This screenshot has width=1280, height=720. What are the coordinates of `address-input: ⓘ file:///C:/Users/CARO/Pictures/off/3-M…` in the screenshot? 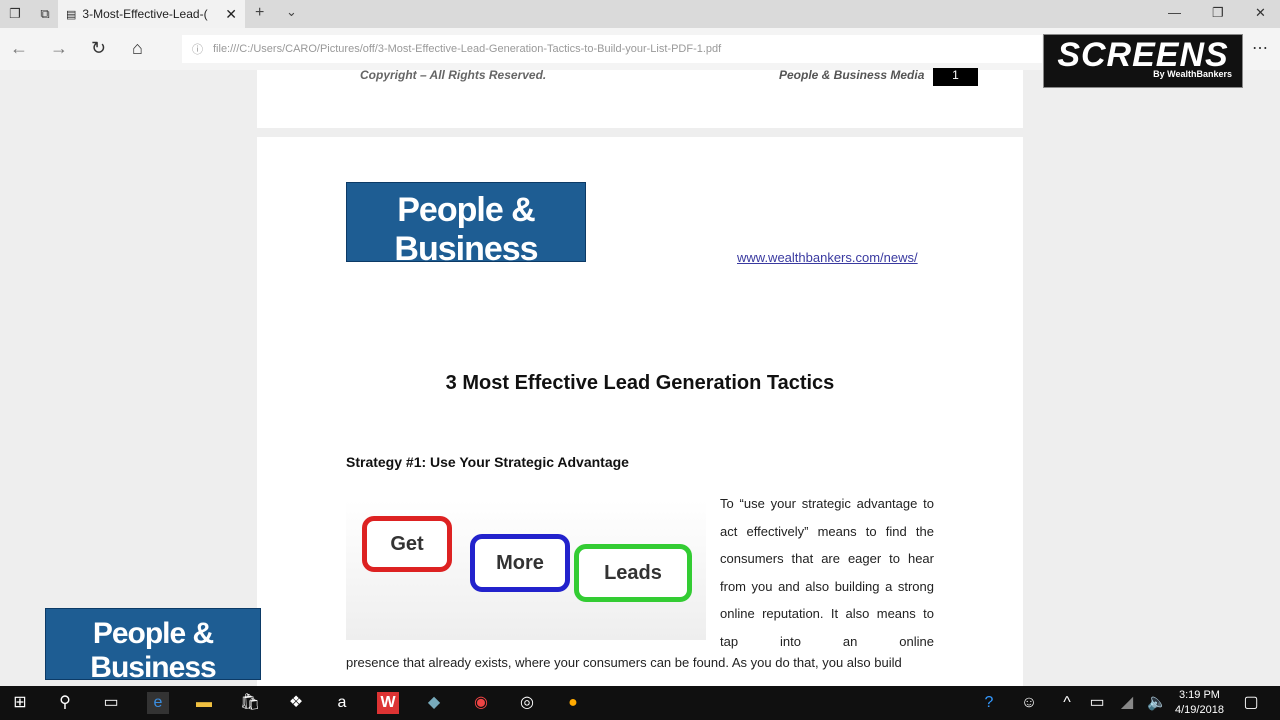 It's located at (612, 49).